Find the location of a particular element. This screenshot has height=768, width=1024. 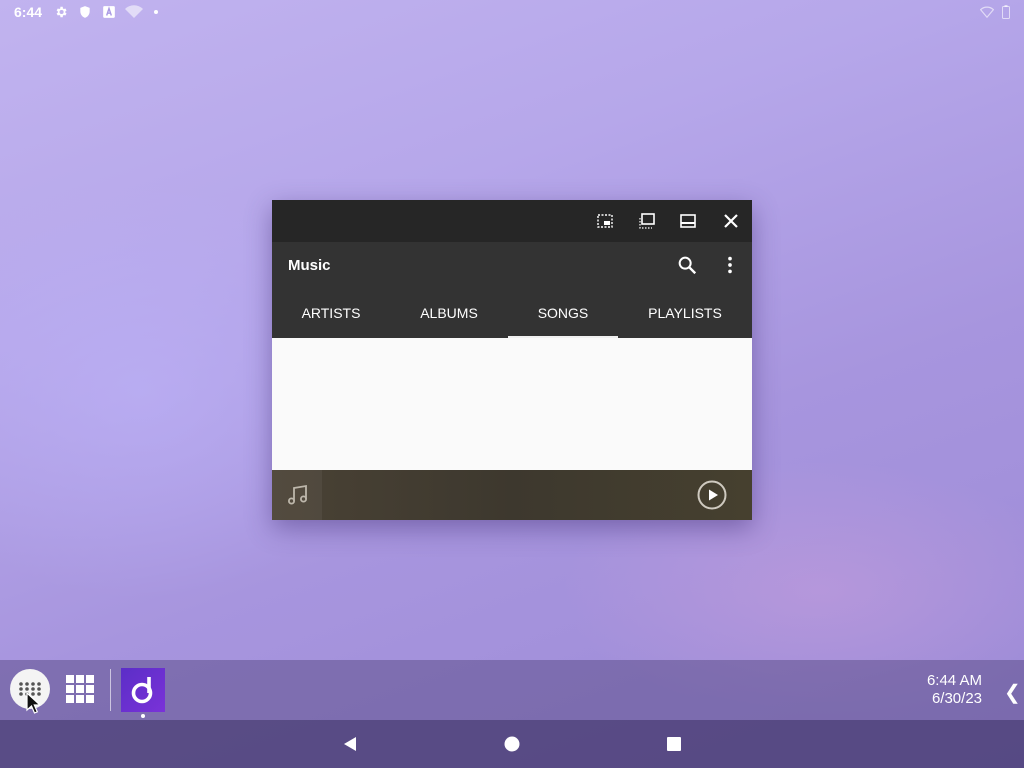

notification-dot-icon is located at coordinates (156, 12).